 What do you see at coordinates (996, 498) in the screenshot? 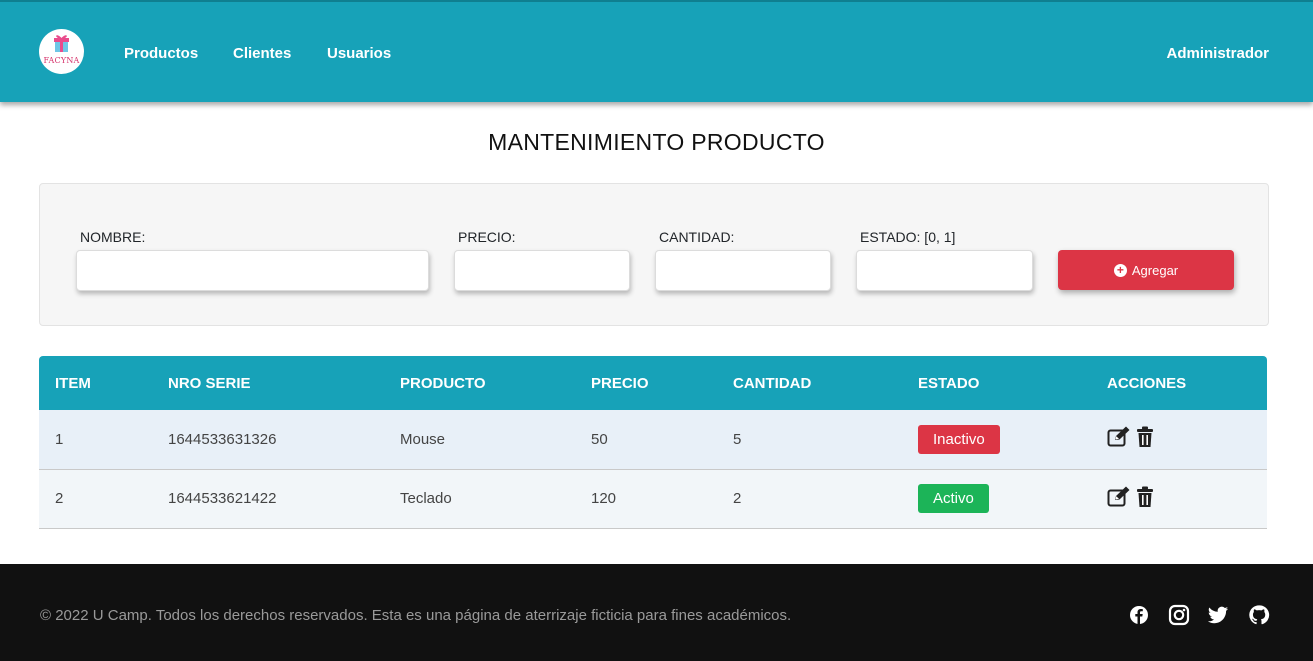
I see `cell-estado: Activo` at bounding box center [996, 498].